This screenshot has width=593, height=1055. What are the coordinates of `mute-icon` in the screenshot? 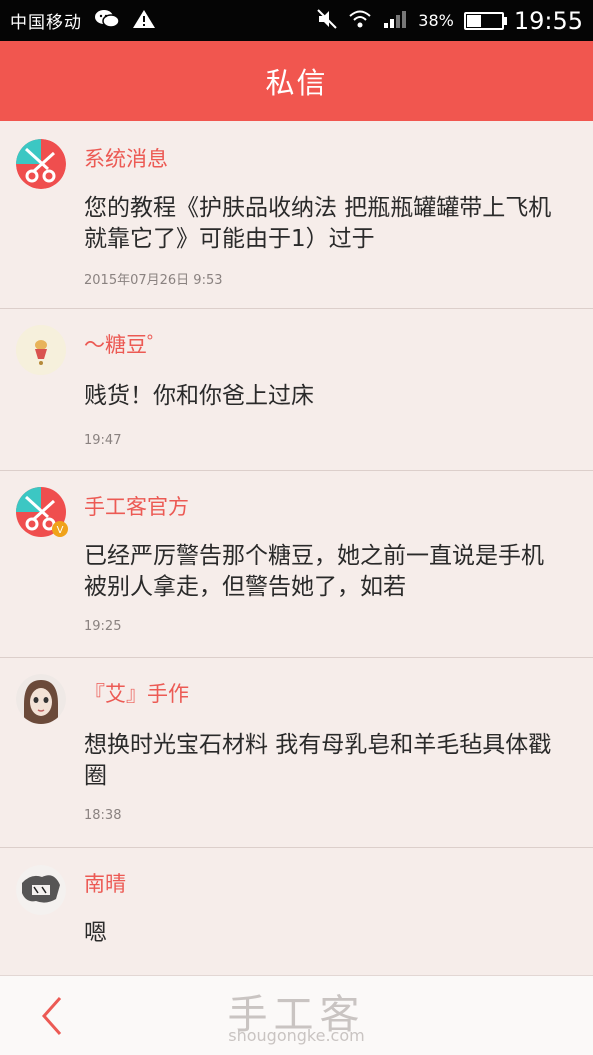 It's located at (327, 21).